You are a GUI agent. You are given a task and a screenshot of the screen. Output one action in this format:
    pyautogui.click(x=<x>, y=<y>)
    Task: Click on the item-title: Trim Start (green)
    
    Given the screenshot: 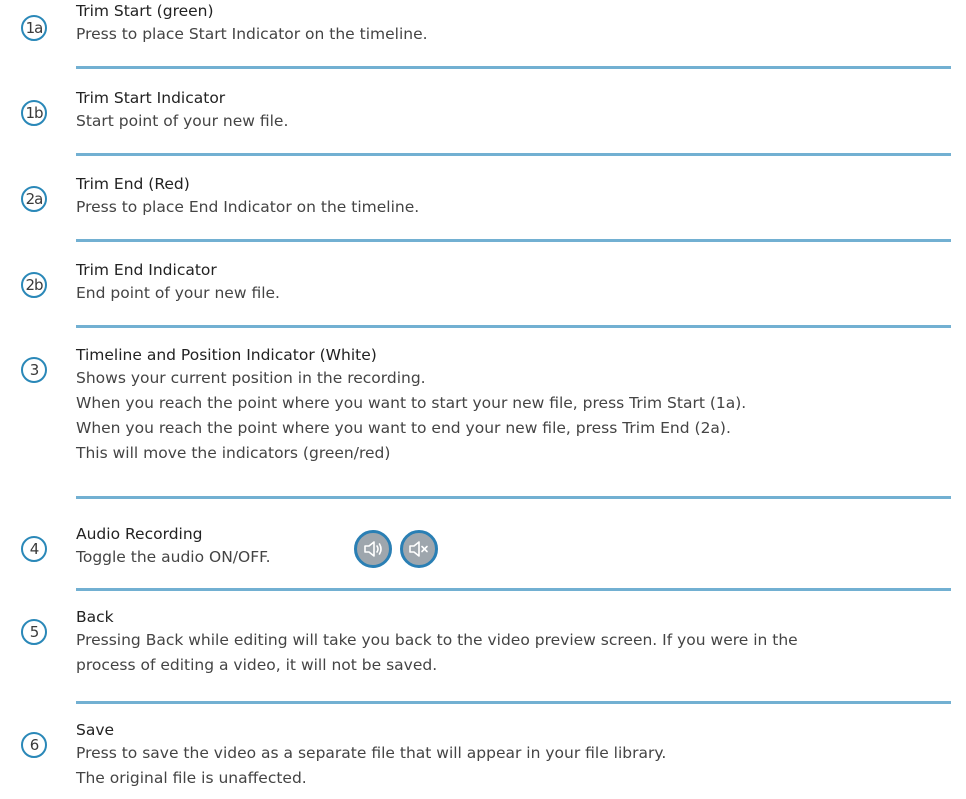 What is the action you would take?
    pyautogui.click(x=145, y=11)
    